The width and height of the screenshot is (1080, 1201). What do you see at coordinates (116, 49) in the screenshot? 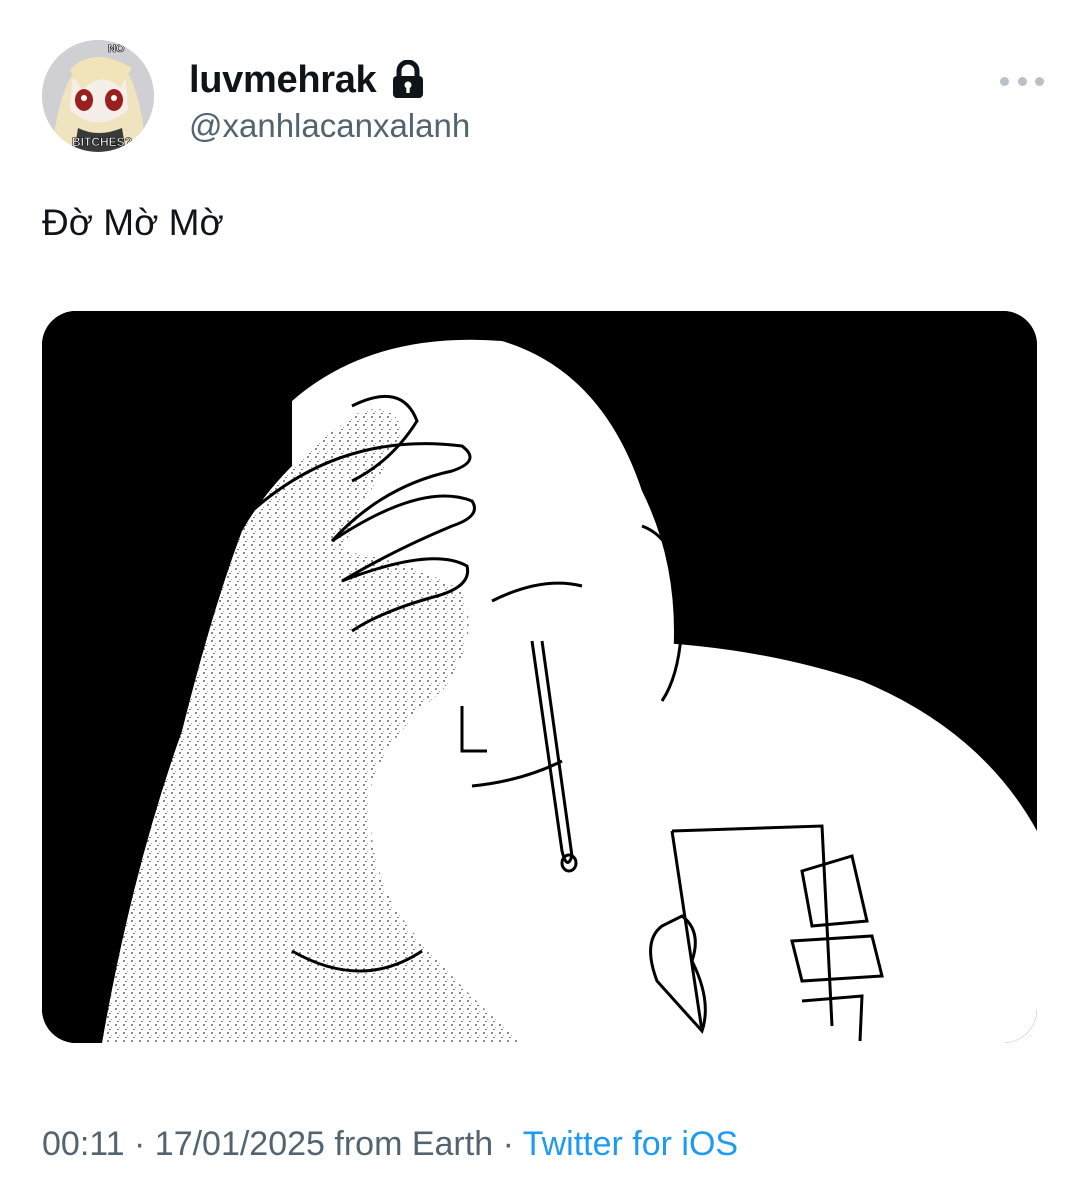
I see `avatar-caption-top: NO` at bounding box center [116, 49].